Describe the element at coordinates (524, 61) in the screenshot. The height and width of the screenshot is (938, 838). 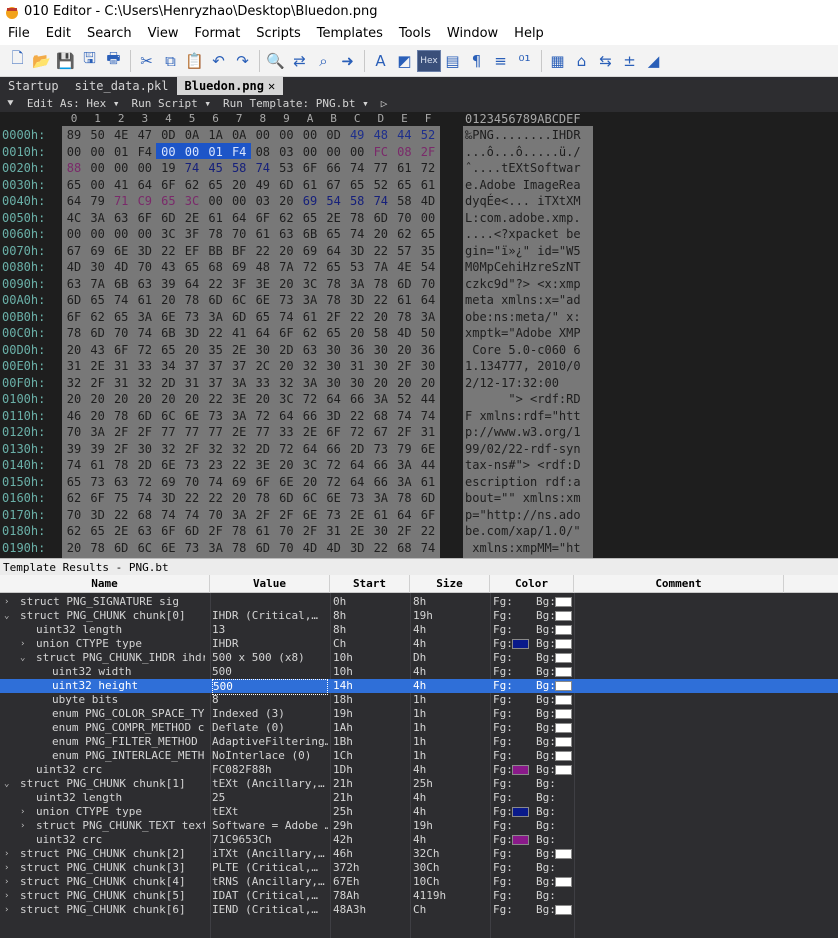
I see `binary-icon: ⁰¹` at that location.